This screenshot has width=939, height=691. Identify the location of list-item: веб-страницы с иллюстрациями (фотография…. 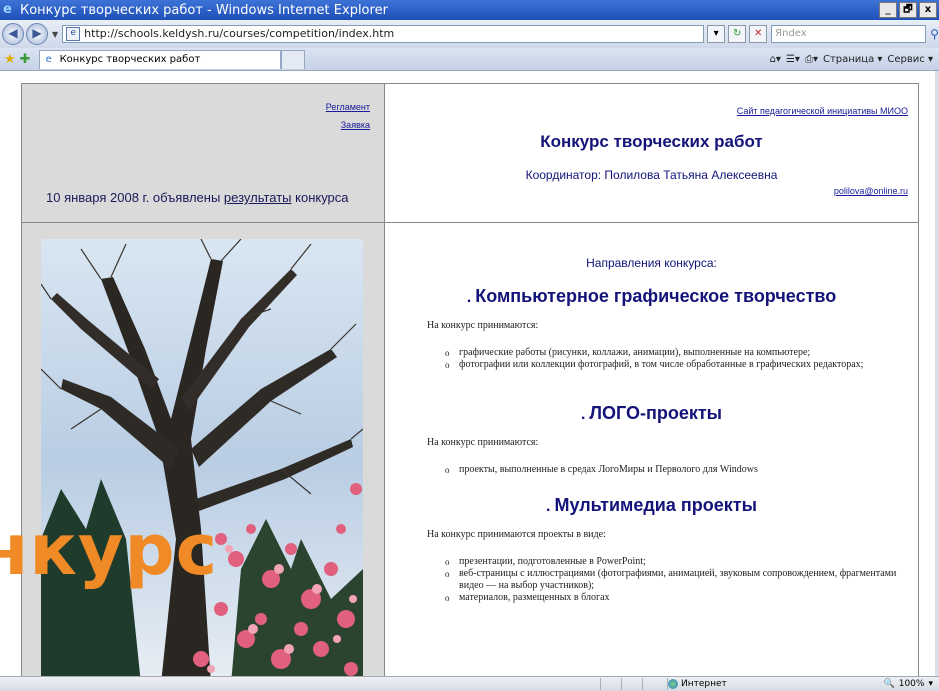
(680, 580).